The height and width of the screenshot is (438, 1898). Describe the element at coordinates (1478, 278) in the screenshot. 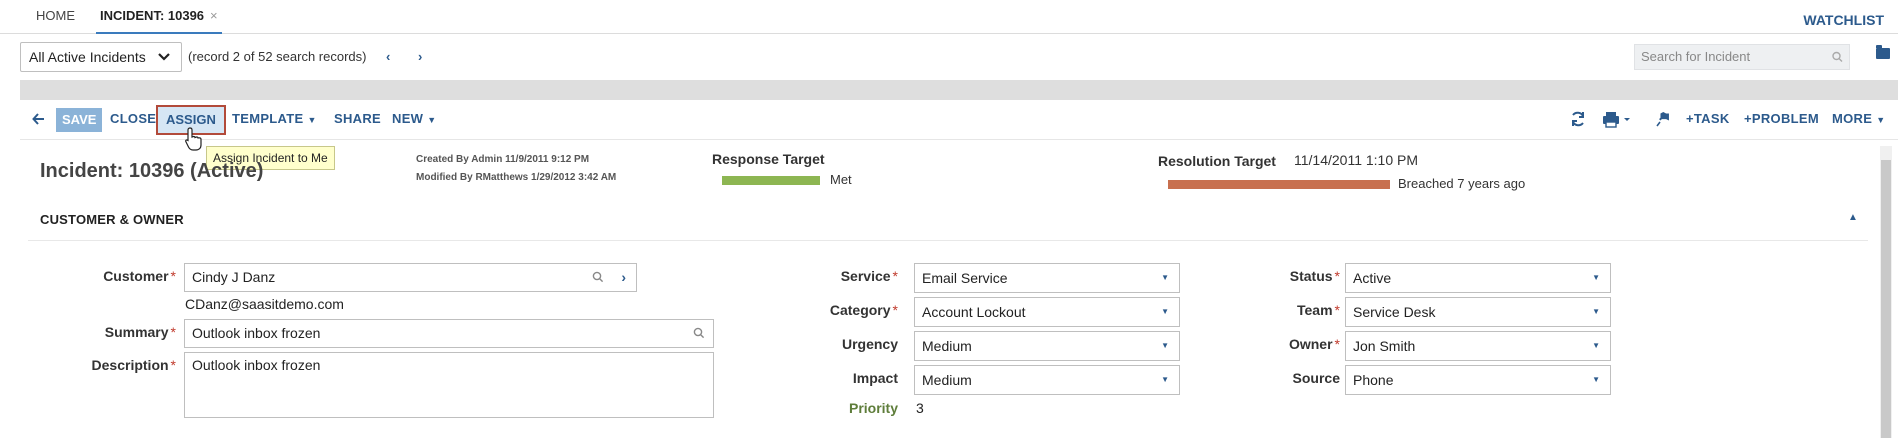

I see `status-dropdown: Active ▼` at that location.